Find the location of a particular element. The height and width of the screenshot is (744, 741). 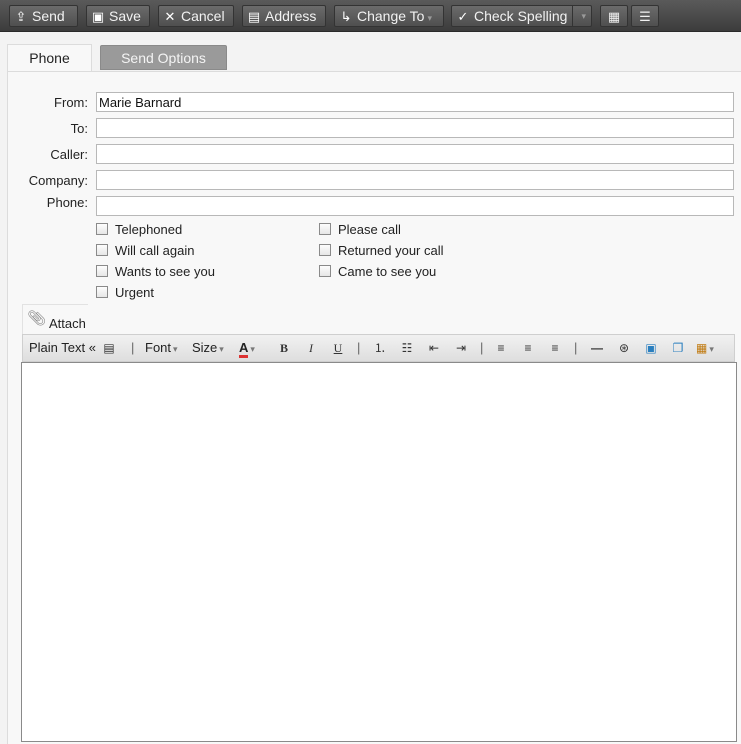

change-to-icon: ↳ is located at coordinates (346, 16).